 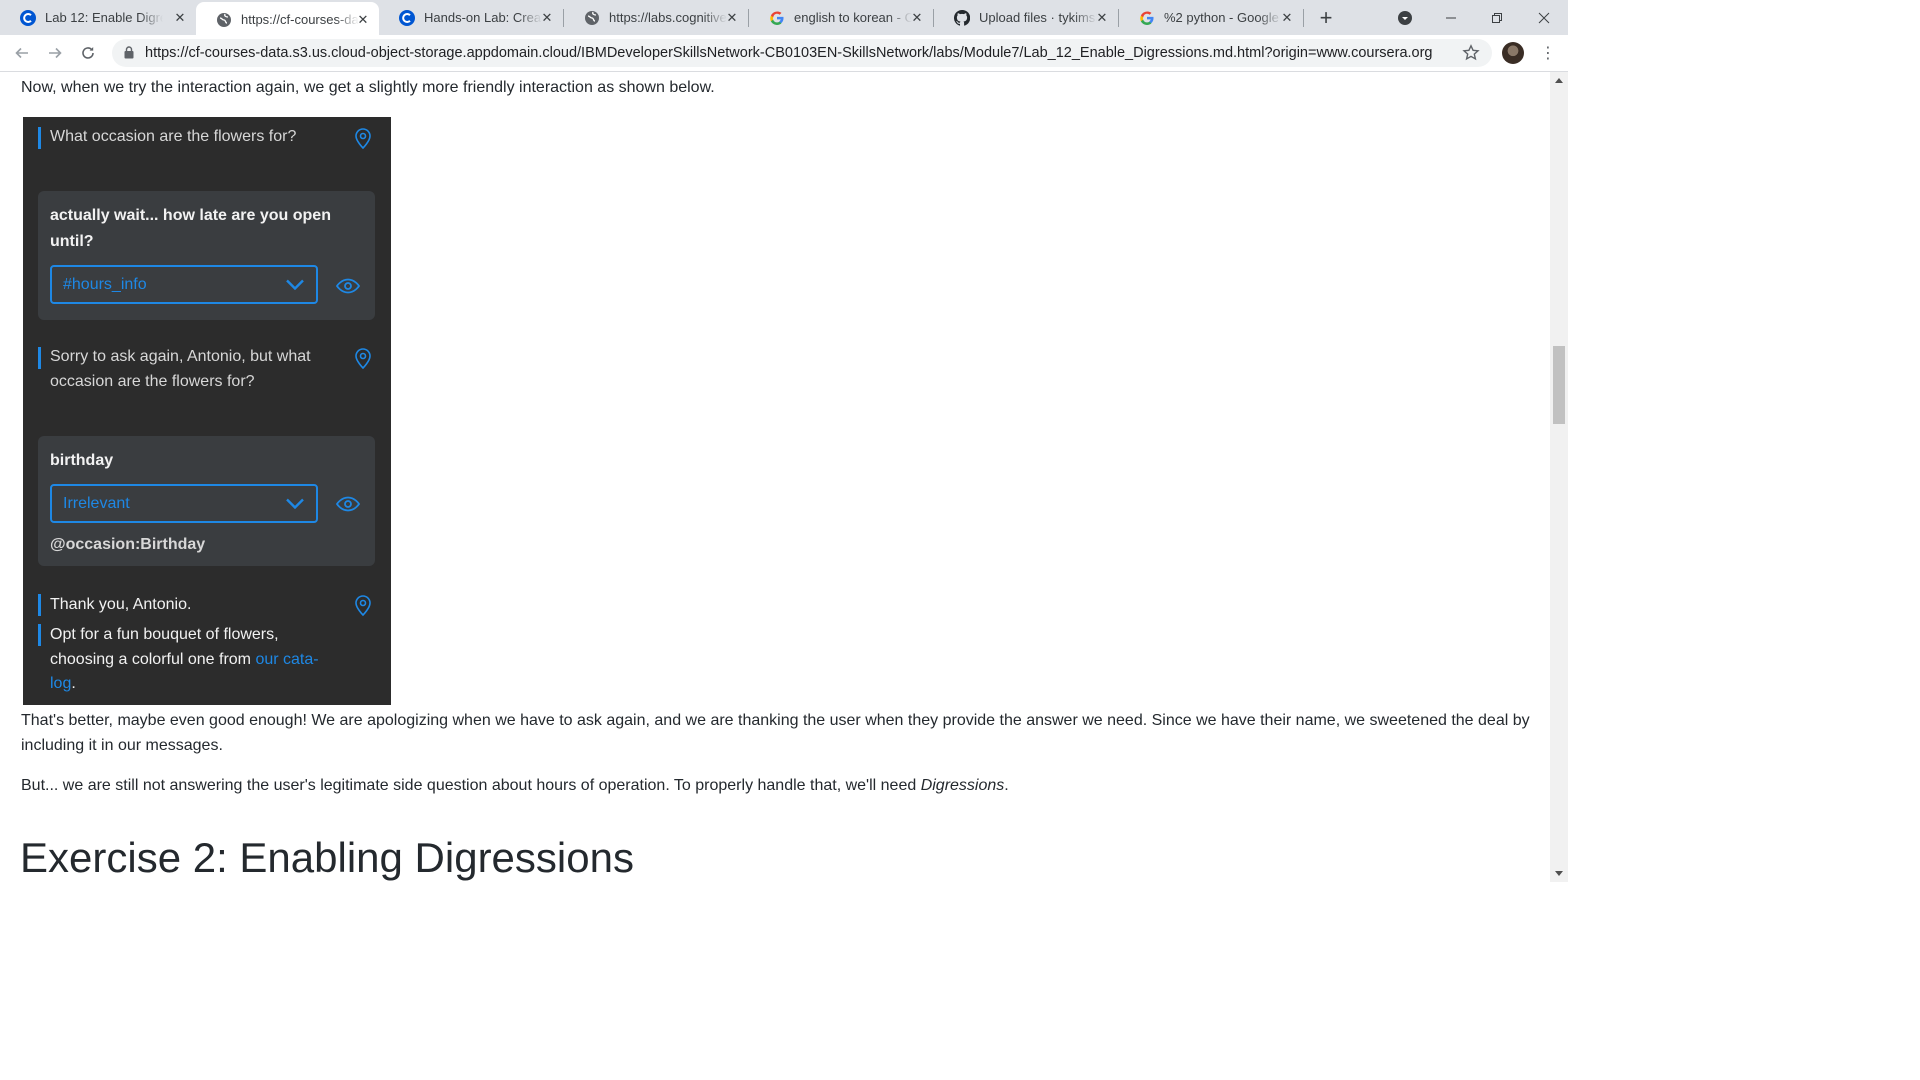 I want to click on restore-button, so click(x=1497, y=17).